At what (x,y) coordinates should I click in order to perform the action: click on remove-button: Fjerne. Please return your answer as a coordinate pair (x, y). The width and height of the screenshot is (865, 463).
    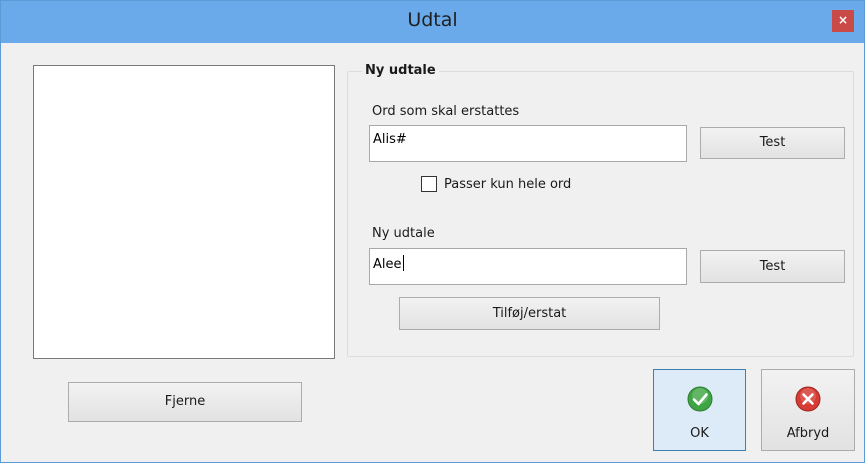
    Looking at the image, I should click on (185, 402).